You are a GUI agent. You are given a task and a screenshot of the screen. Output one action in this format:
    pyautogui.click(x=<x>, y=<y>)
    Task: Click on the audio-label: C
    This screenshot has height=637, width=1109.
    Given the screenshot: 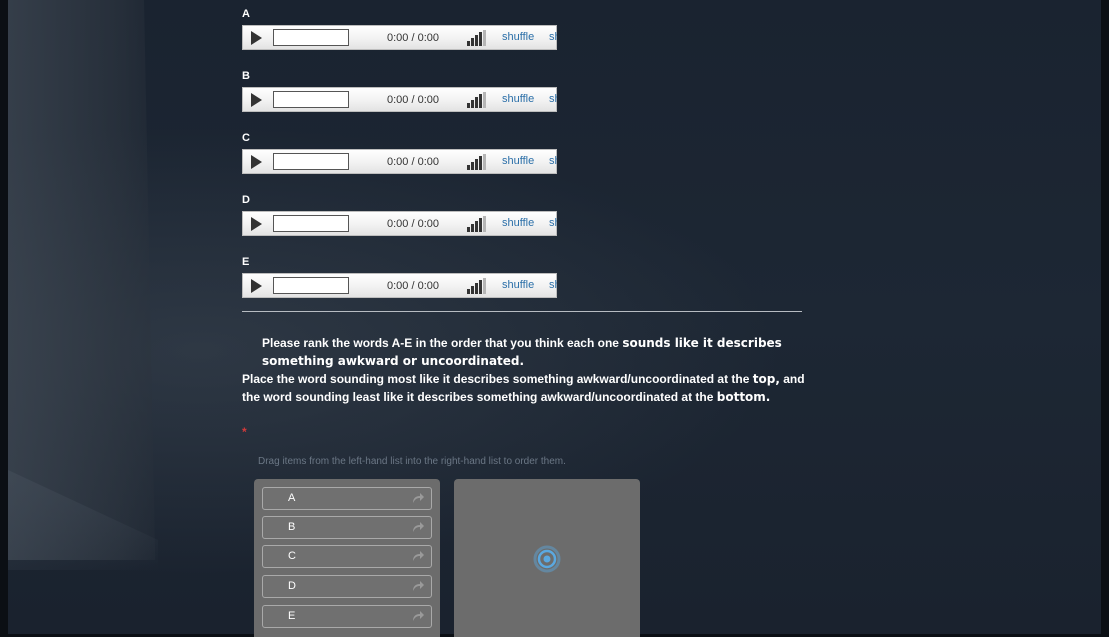 What is the action you would take?
    pyautogui.click(x=246, y=138)
    